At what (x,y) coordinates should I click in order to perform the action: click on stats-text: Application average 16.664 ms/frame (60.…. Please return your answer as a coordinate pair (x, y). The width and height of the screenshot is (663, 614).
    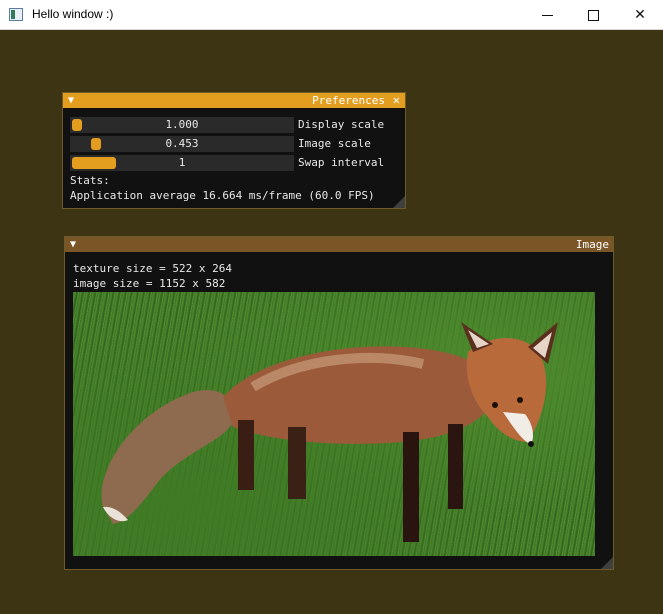
    Looking at the image, I should click on (222, 195).